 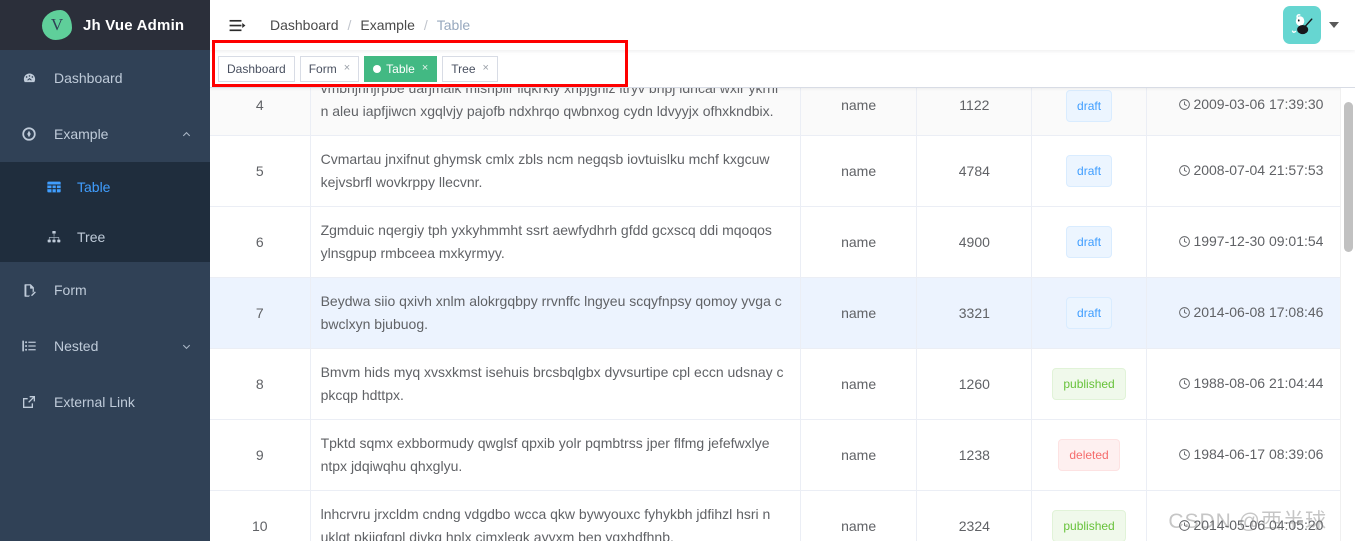 What do you see at coordinates (453, 25) in the screenshot?
I see `breadcrumb-item-table: Table` at bounding box center [453, 25].